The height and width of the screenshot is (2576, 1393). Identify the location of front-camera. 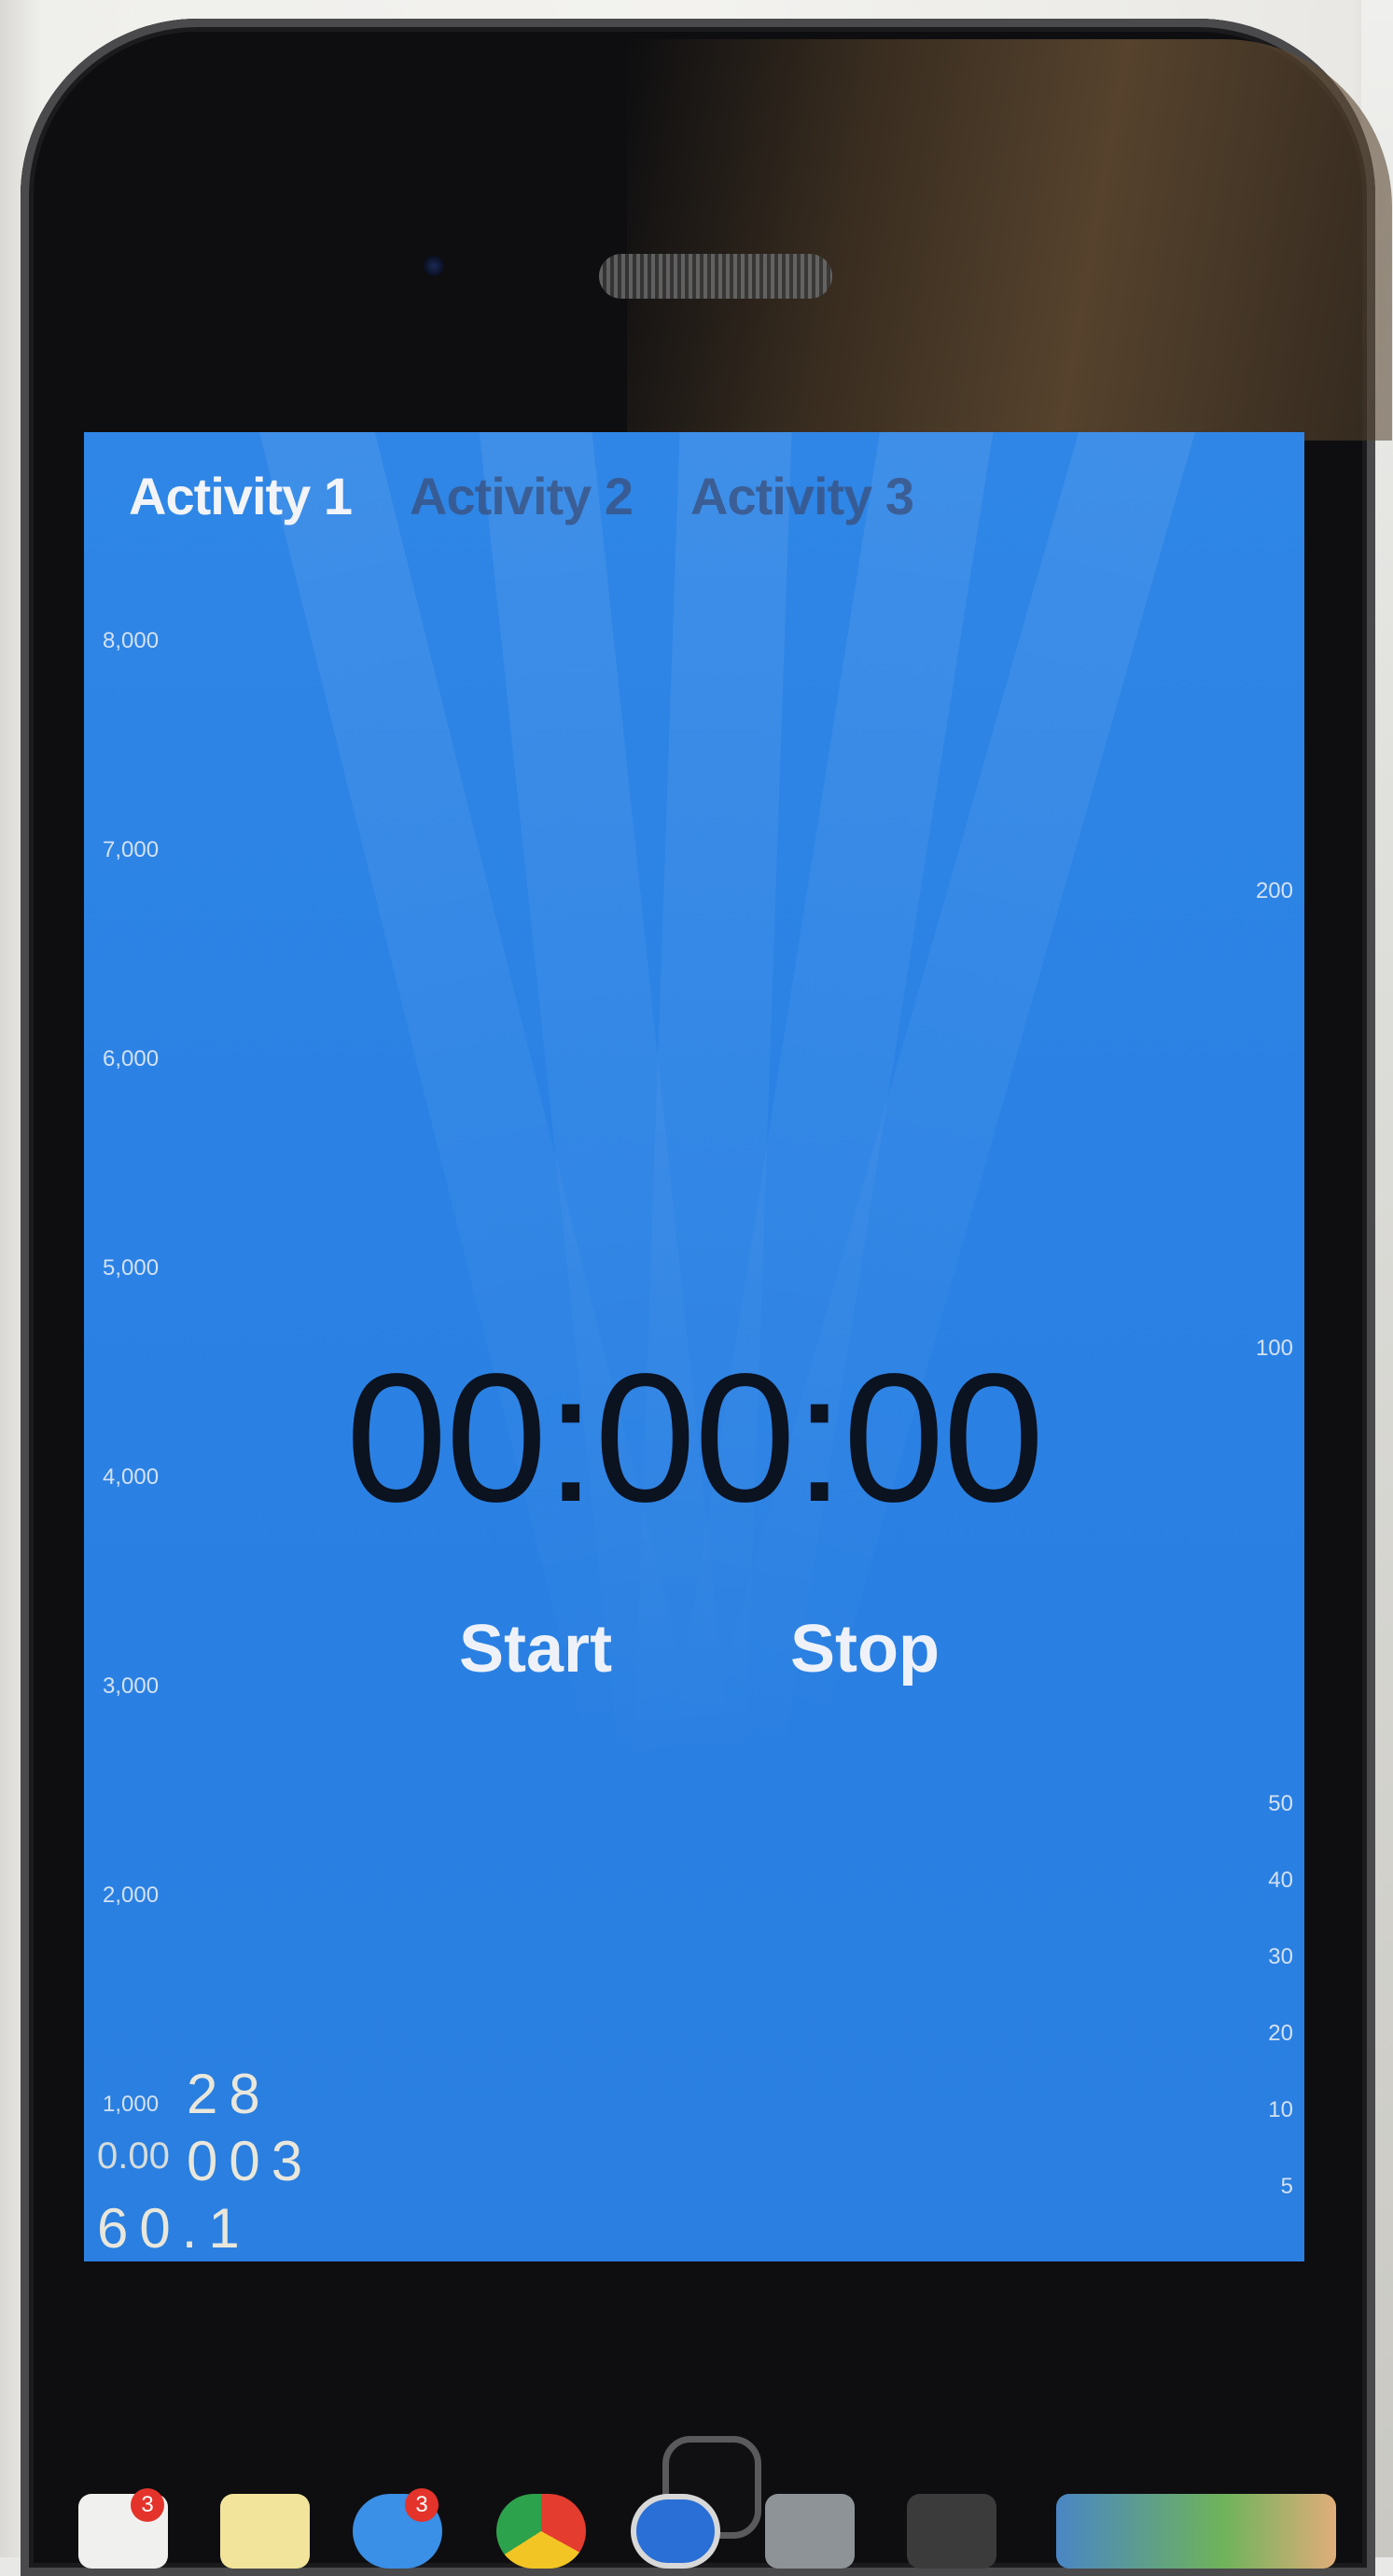
(434, 266).